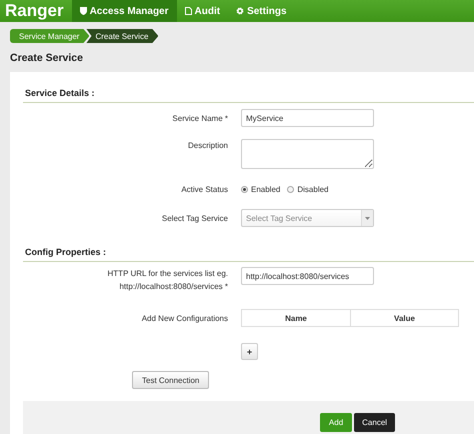  I want to click on field-label: Description, so click(207, 146).